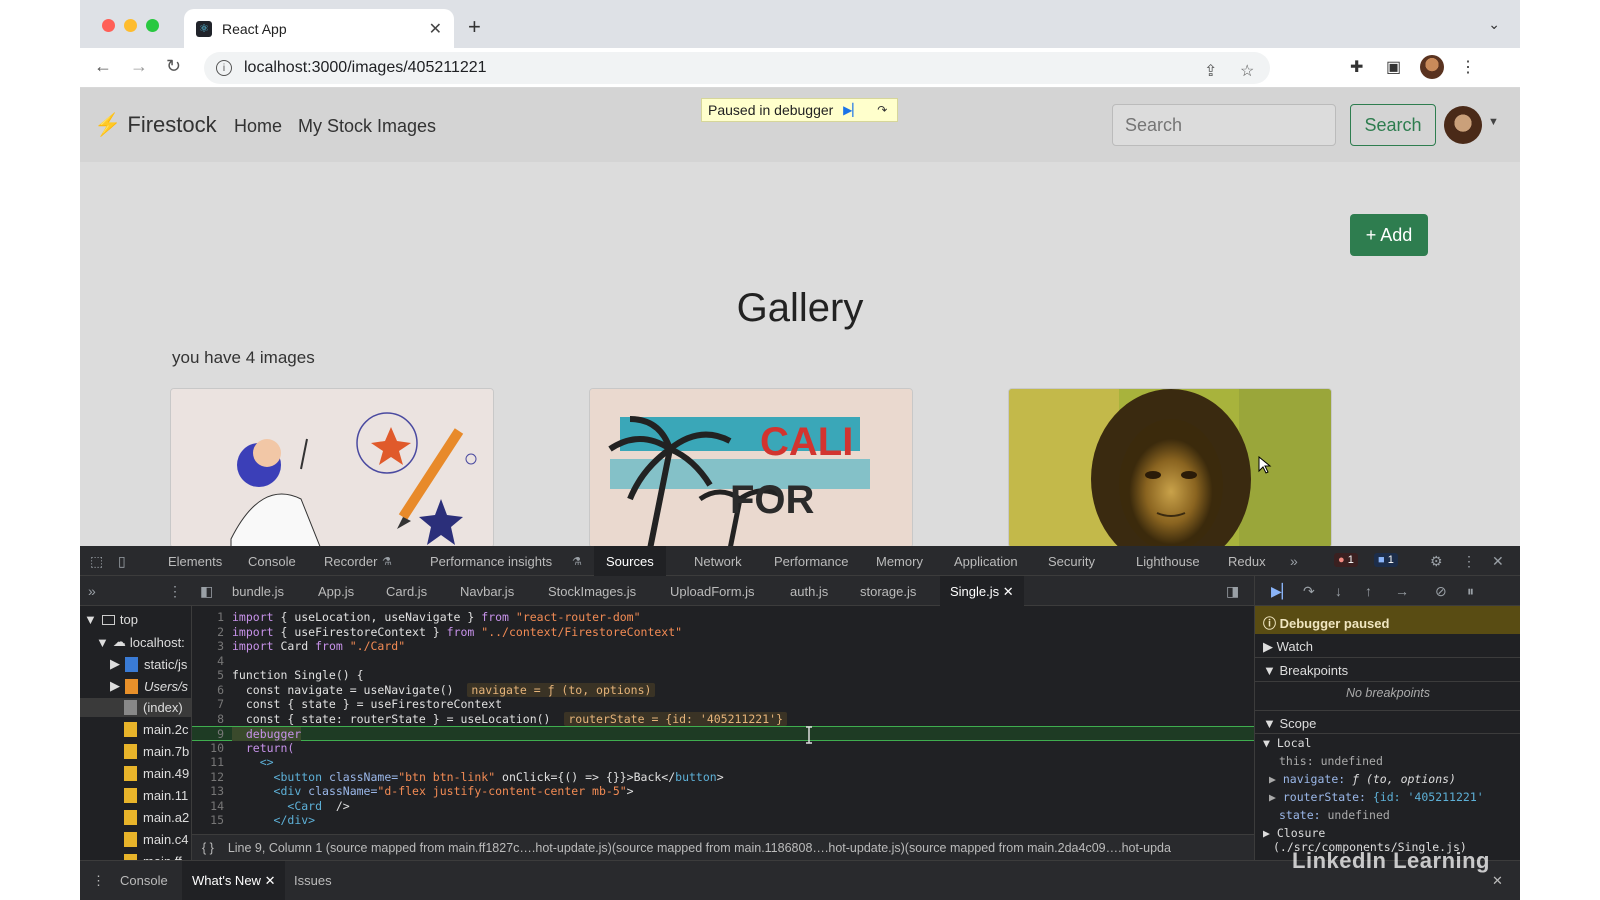 This screenshot has height=900, width=1600. I want to click on chevron-down-icon: ⌄, so click(1494, 24).